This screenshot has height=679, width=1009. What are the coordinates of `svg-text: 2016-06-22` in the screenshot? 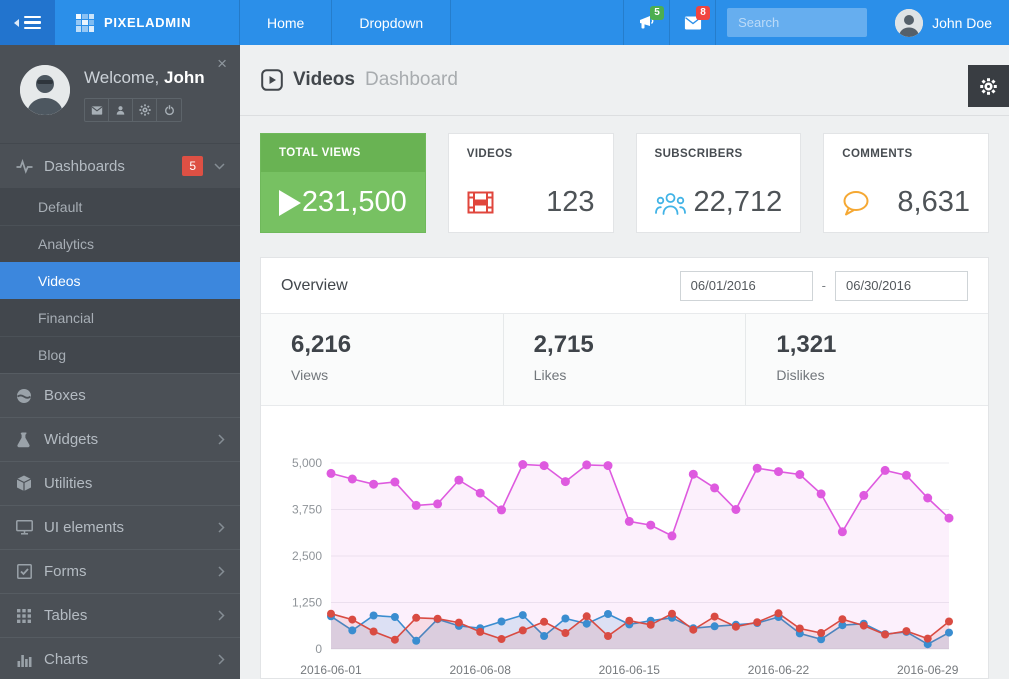 It's located at (779, 670).